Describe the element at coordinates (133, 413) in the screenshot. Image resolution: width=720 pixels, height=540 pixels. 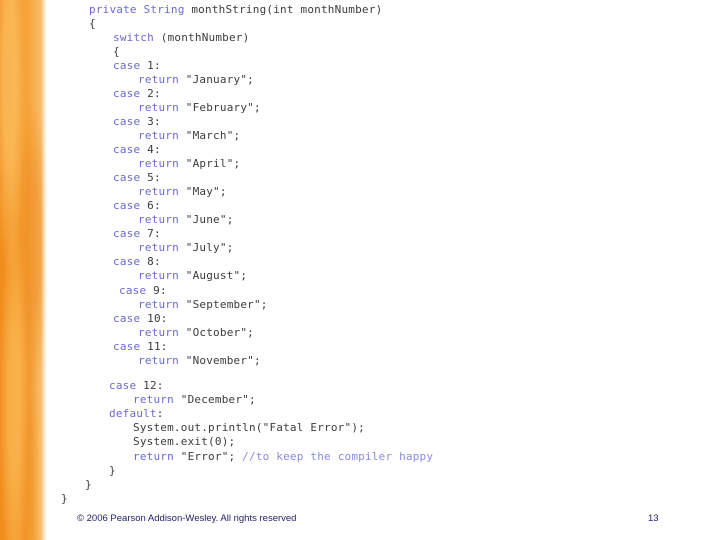
I see `code-keyword: default` at that location.